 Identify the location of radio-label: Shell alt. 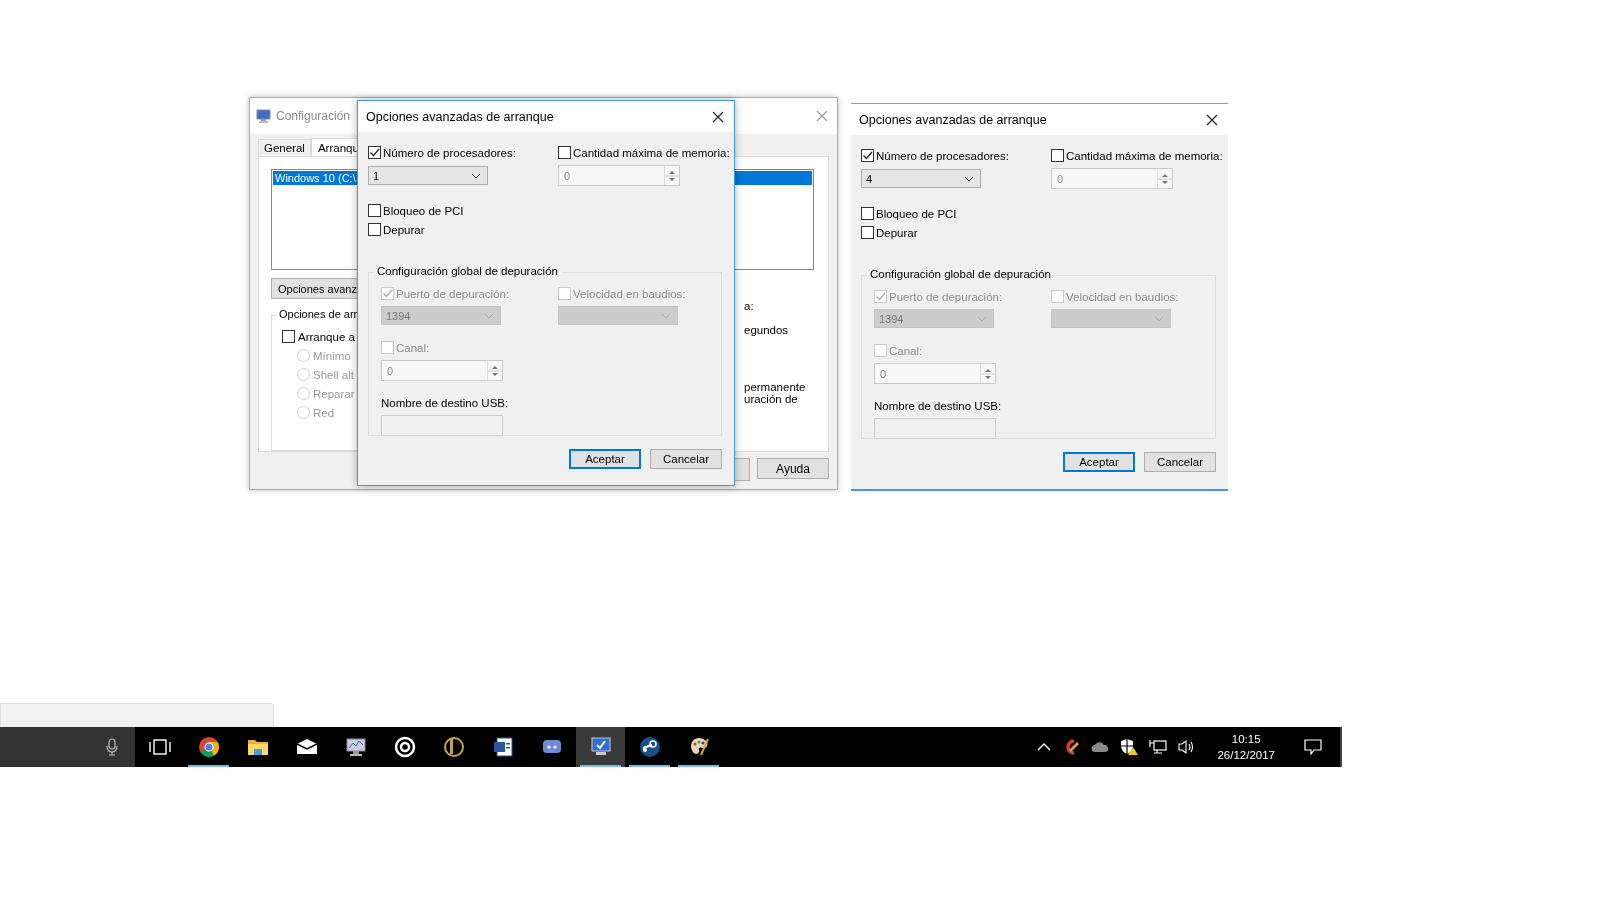
(333, 374).